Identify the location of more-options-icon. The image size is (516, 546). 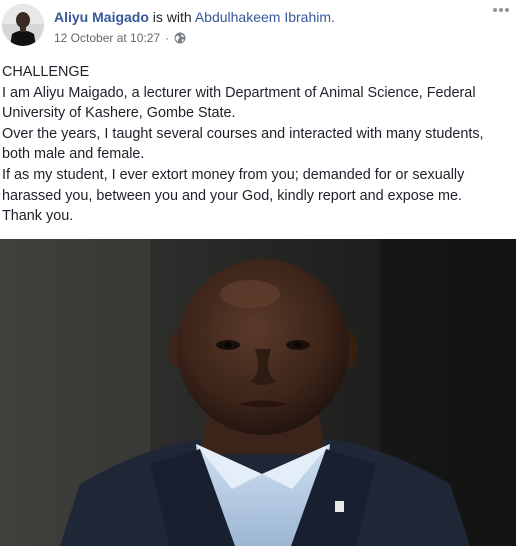
(501, 12).